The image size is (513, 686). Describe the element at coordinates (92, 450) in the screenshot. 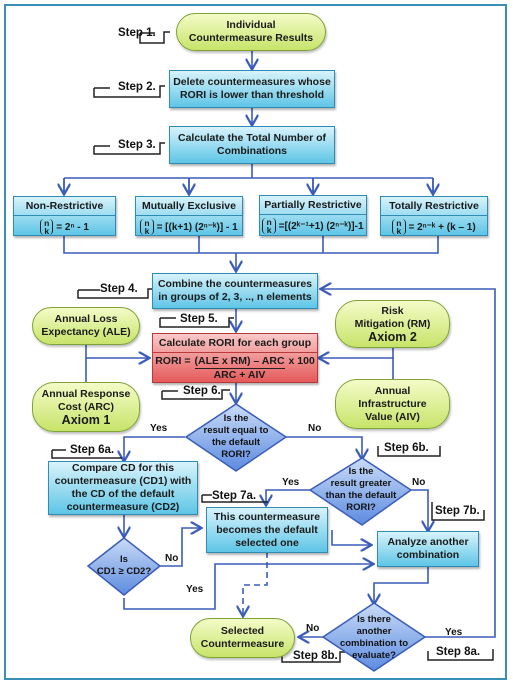

I see `step-6a-label: Step 6a.` at that location.